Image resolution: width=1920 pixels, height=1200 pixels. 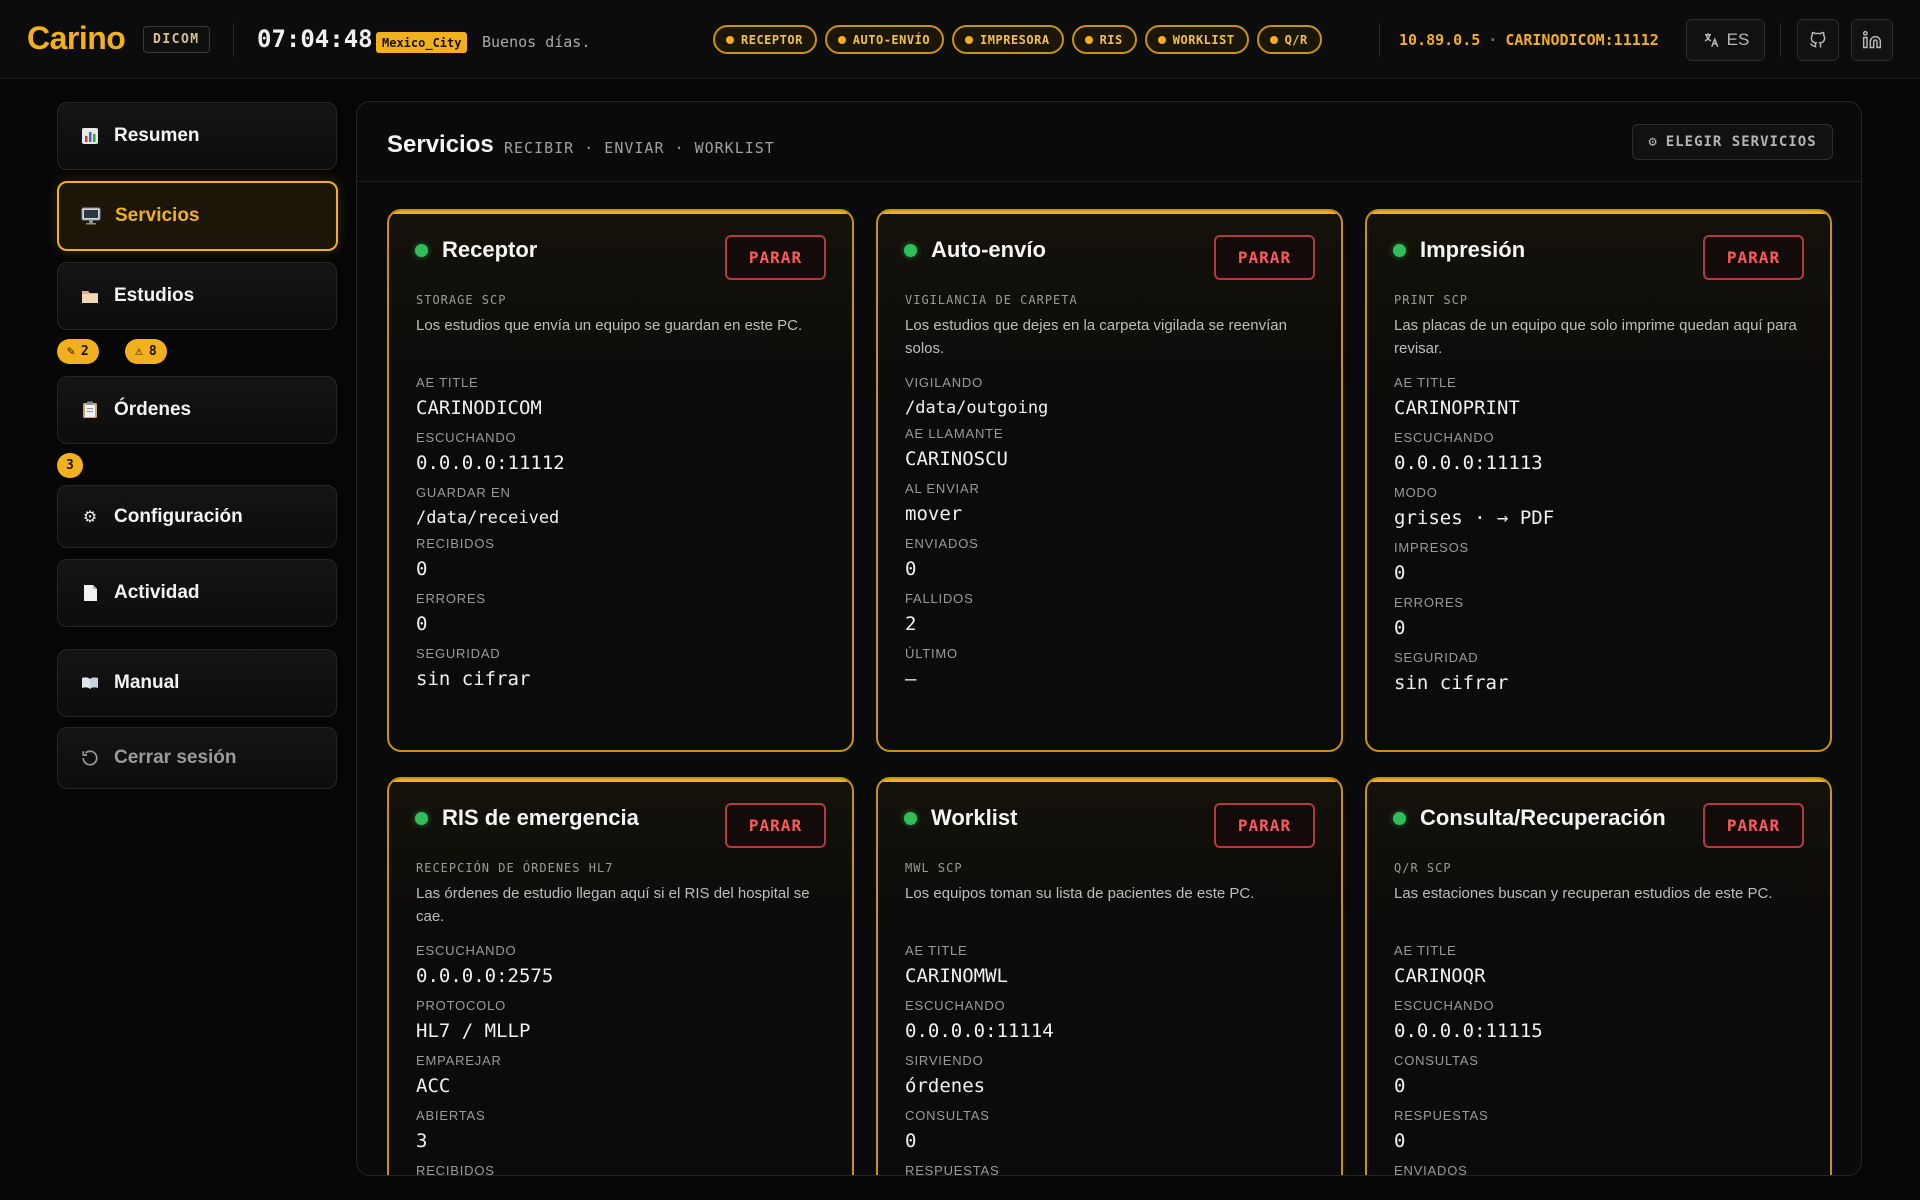 What do you see at coordinates (146, 351) in the screenshot?
I see `studies-warning-badge: ⚠ 8` at bounding box center [146, 351].